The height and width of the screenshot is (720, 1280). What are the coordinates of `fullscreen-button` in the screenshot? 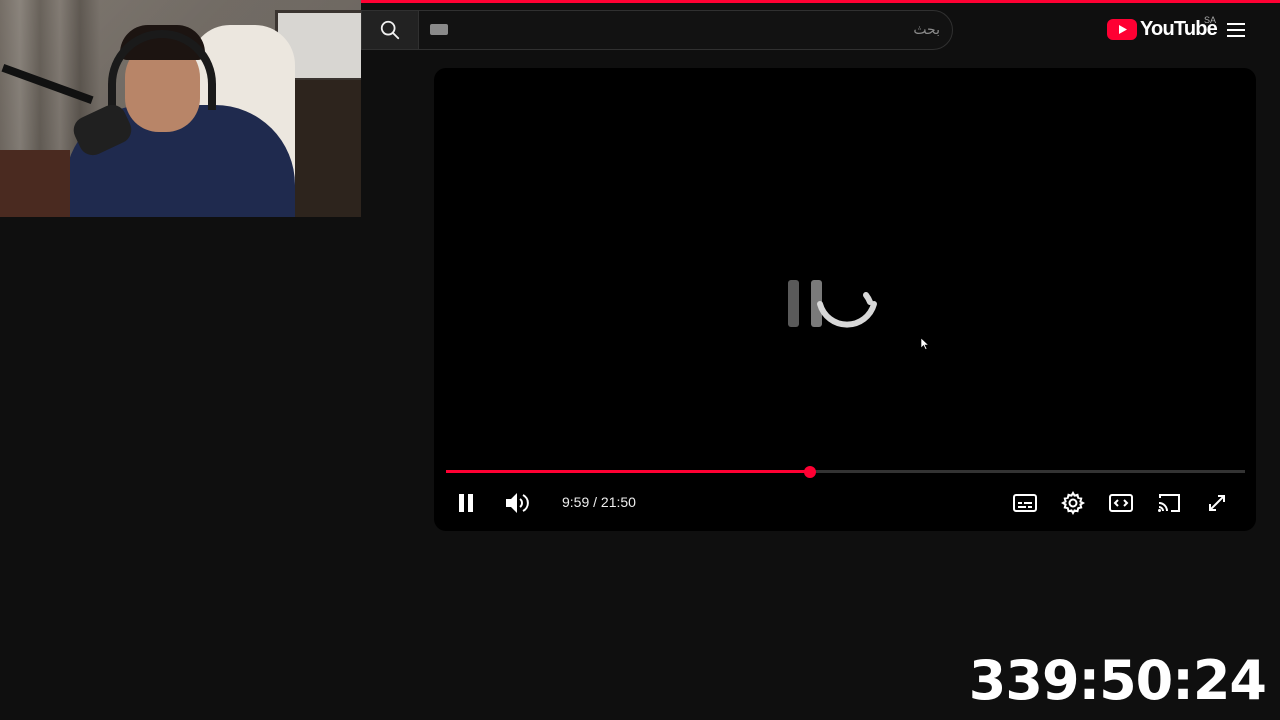 It's located at (1217, 503).